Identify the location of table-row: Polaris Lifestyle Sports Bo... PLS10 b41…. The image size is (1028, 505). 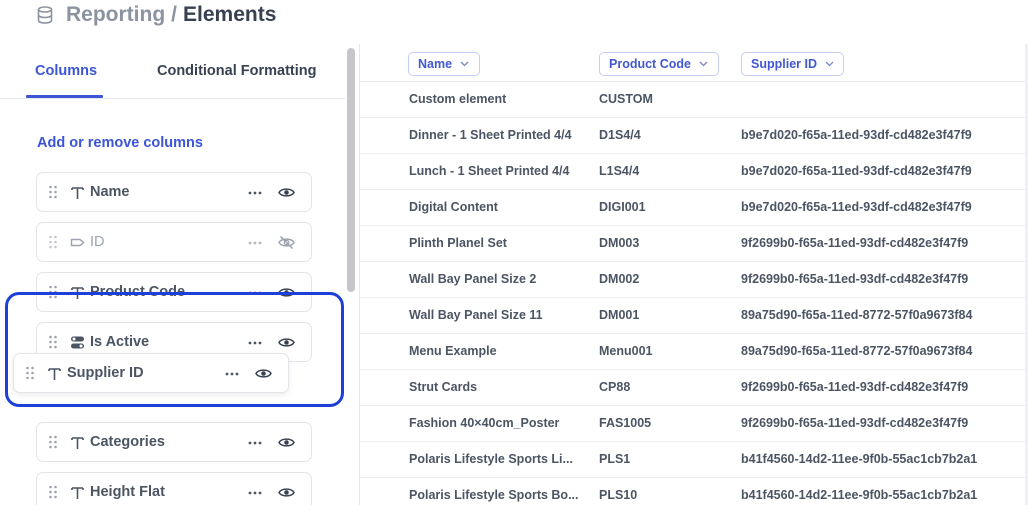
(694, 491).